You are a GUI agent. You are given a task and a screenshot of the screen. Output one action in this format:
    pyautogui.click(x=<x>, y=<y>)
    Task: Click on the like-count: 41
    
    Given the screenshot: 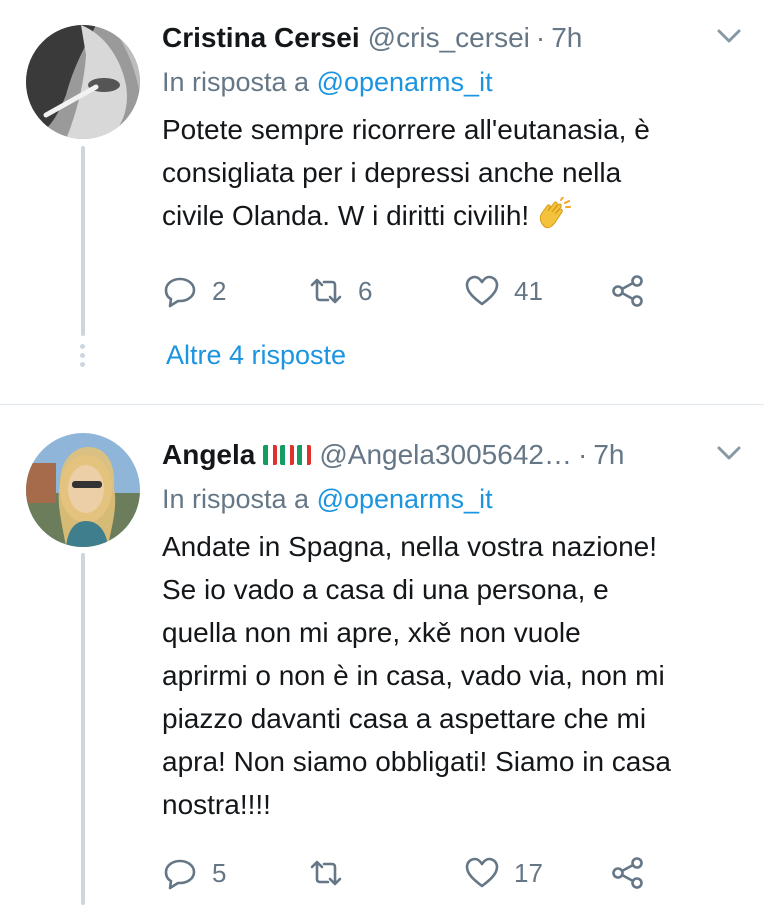 What is the action you would take?
    pyautogui.click(x=528, y=290)
    